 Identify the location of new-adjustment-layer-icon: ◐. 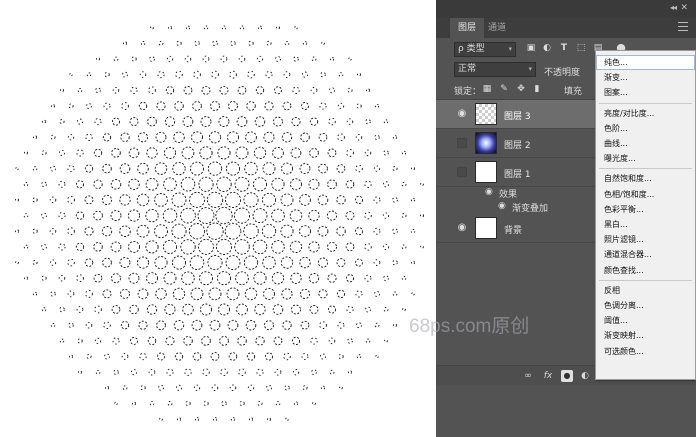
(585, 376).